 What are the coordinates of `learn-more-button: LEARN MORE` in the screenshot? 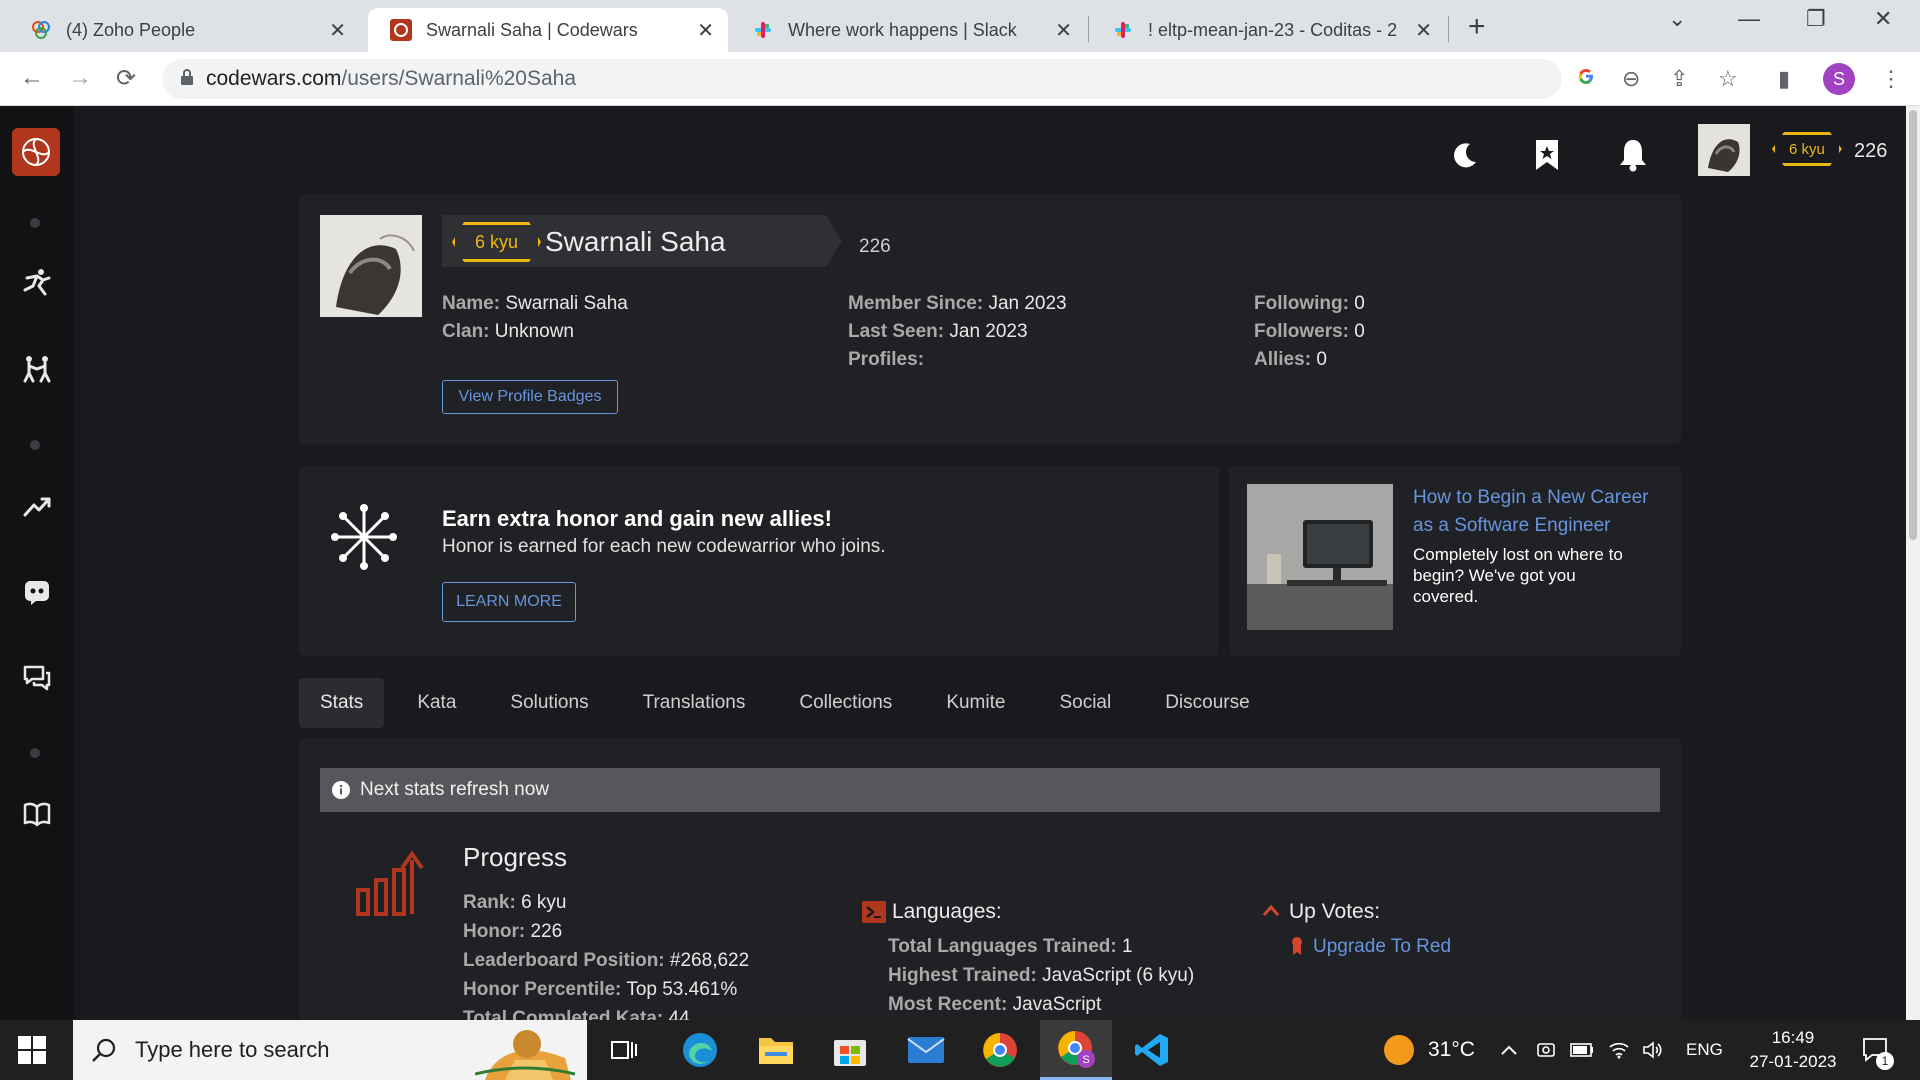 It's located at (509, 602).